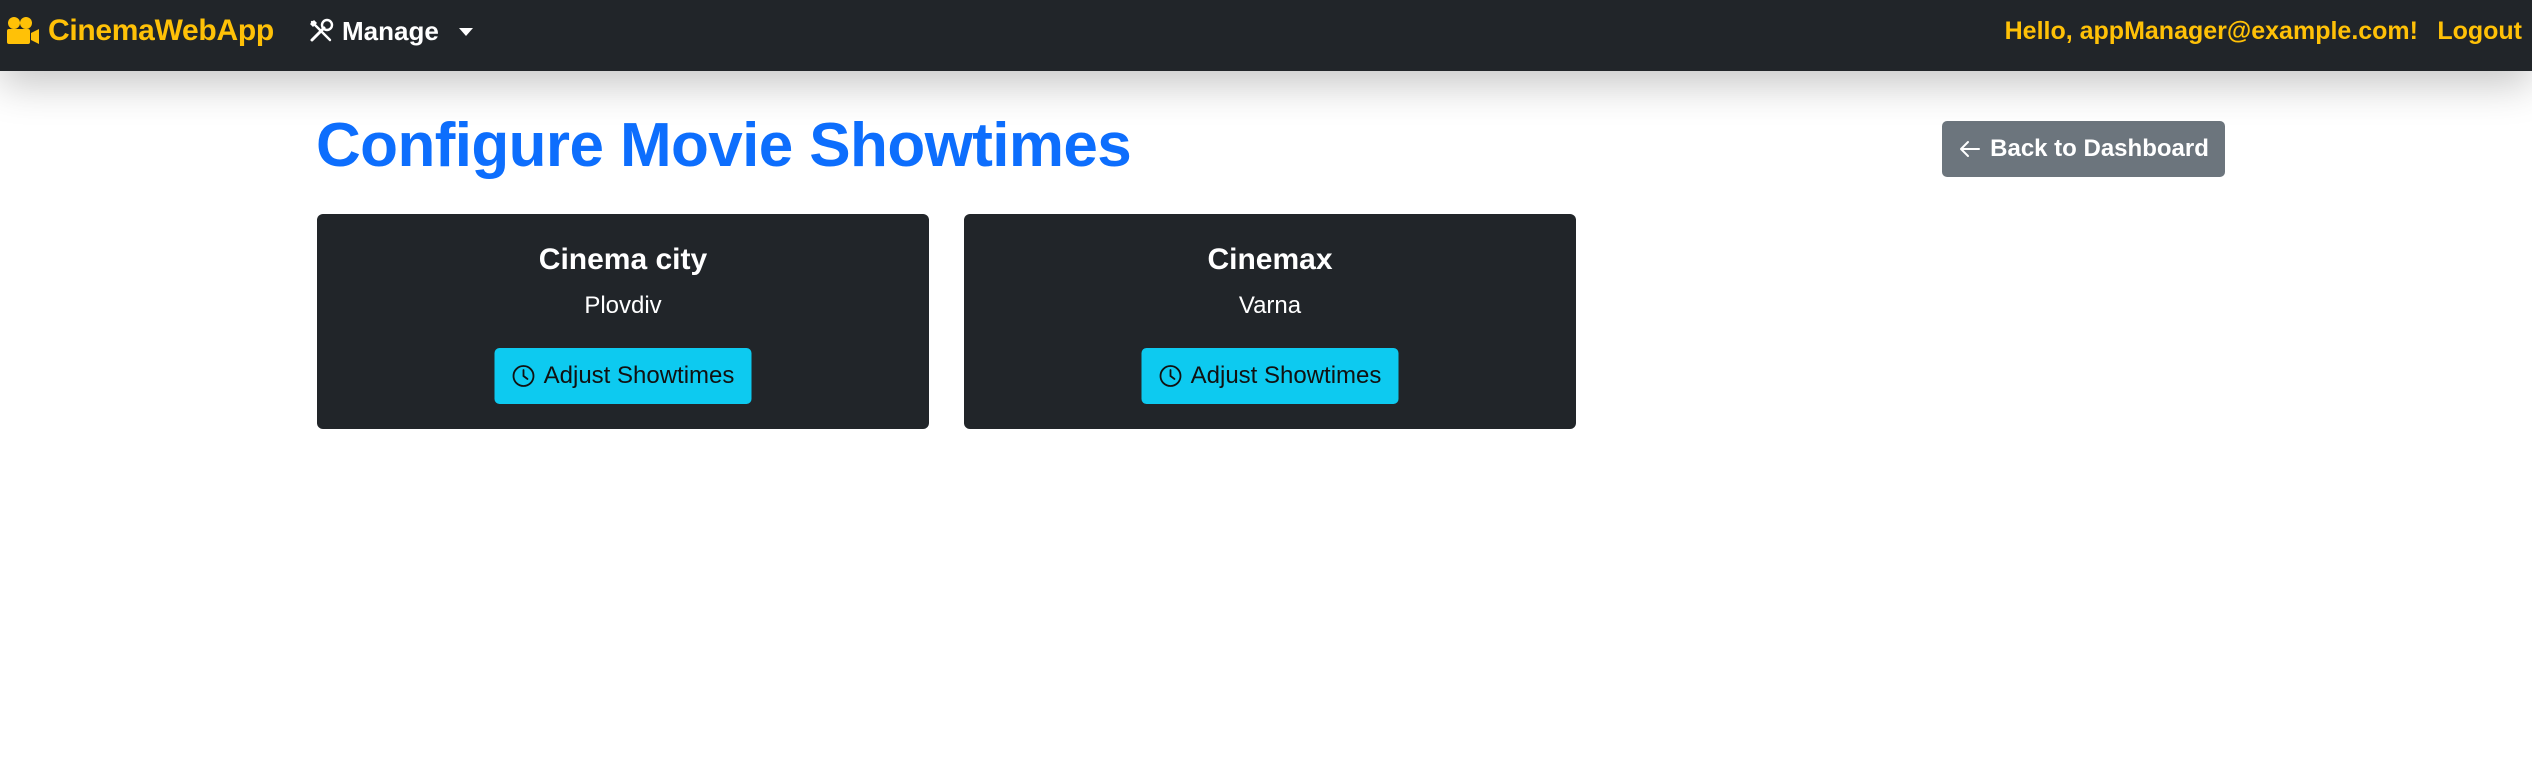 This screenshot has width=2532, height=769. What do you see at coordinates (623, 305) in the screenshot?
I see `cinema-city: Plovdiv` at bounding box center [623, 305].